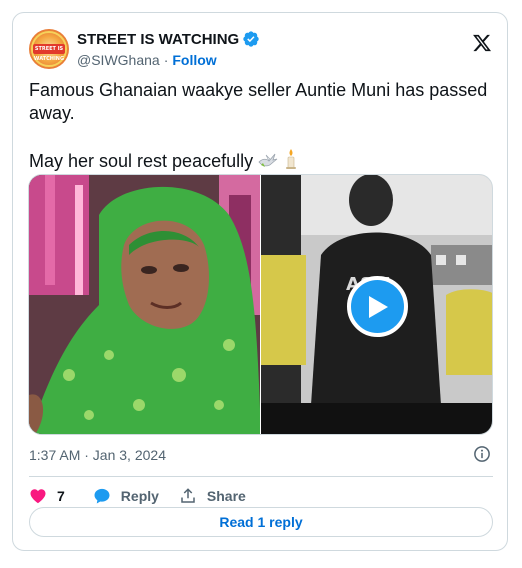 Image resolution: width=522 pixels, height=568 pixels. I want to click on share-label: Share, so click(226, 496).